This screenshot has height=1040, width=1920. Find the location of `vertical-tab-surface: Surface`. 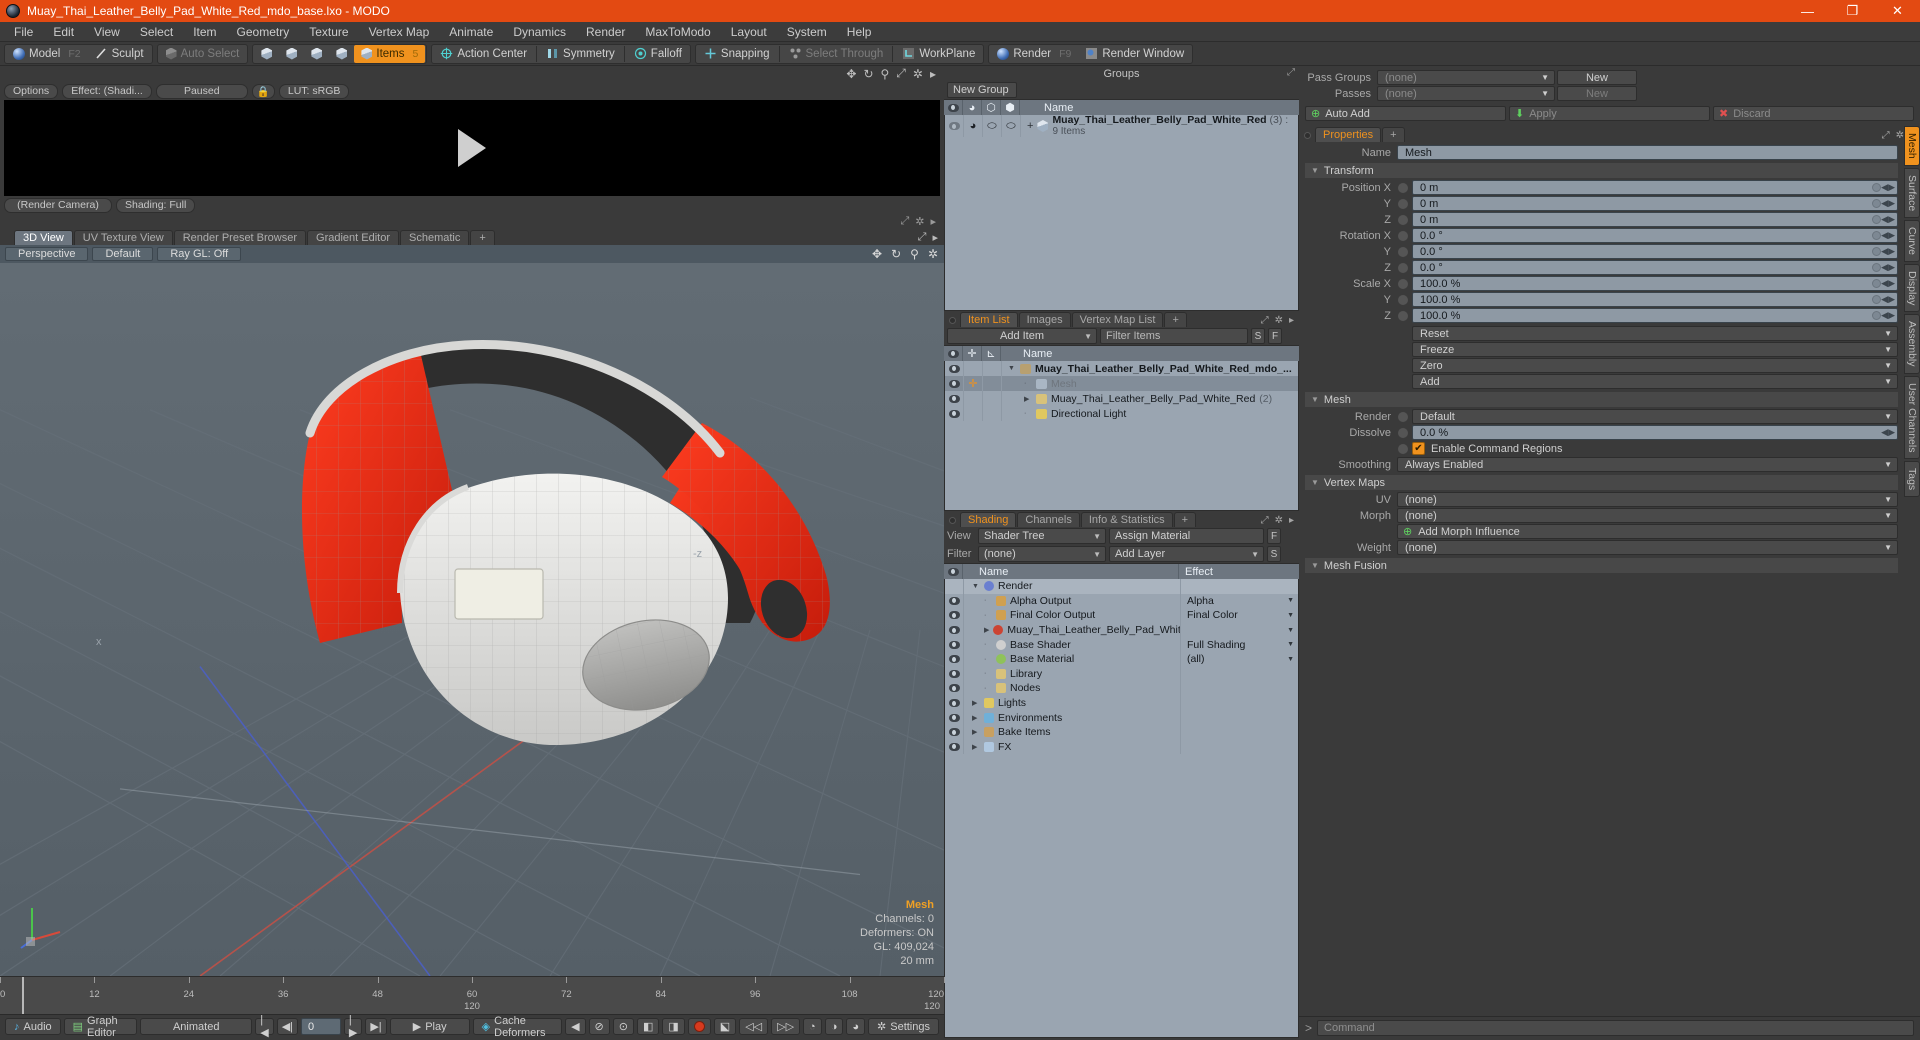

vertical-tab-surface: Surface is located at coordinates (1912, 192).